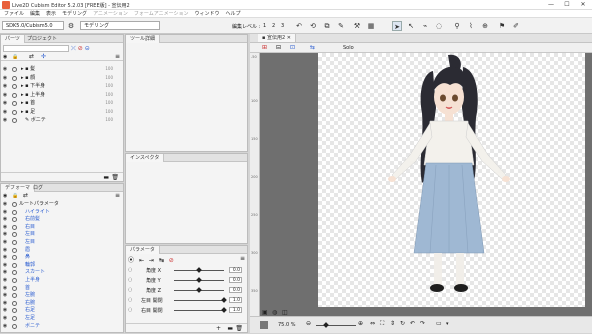 The height and width of the screenshot is (334, 592). Describe the element at coordinates (264, 325) in the screenshot. I see `checker-toggle-icon` at that location.